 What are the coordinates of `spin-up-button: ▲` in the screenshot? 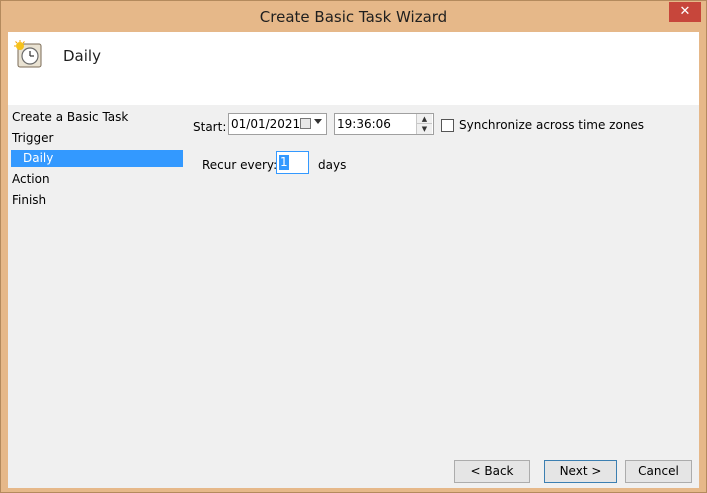 It's located at (424, 119).